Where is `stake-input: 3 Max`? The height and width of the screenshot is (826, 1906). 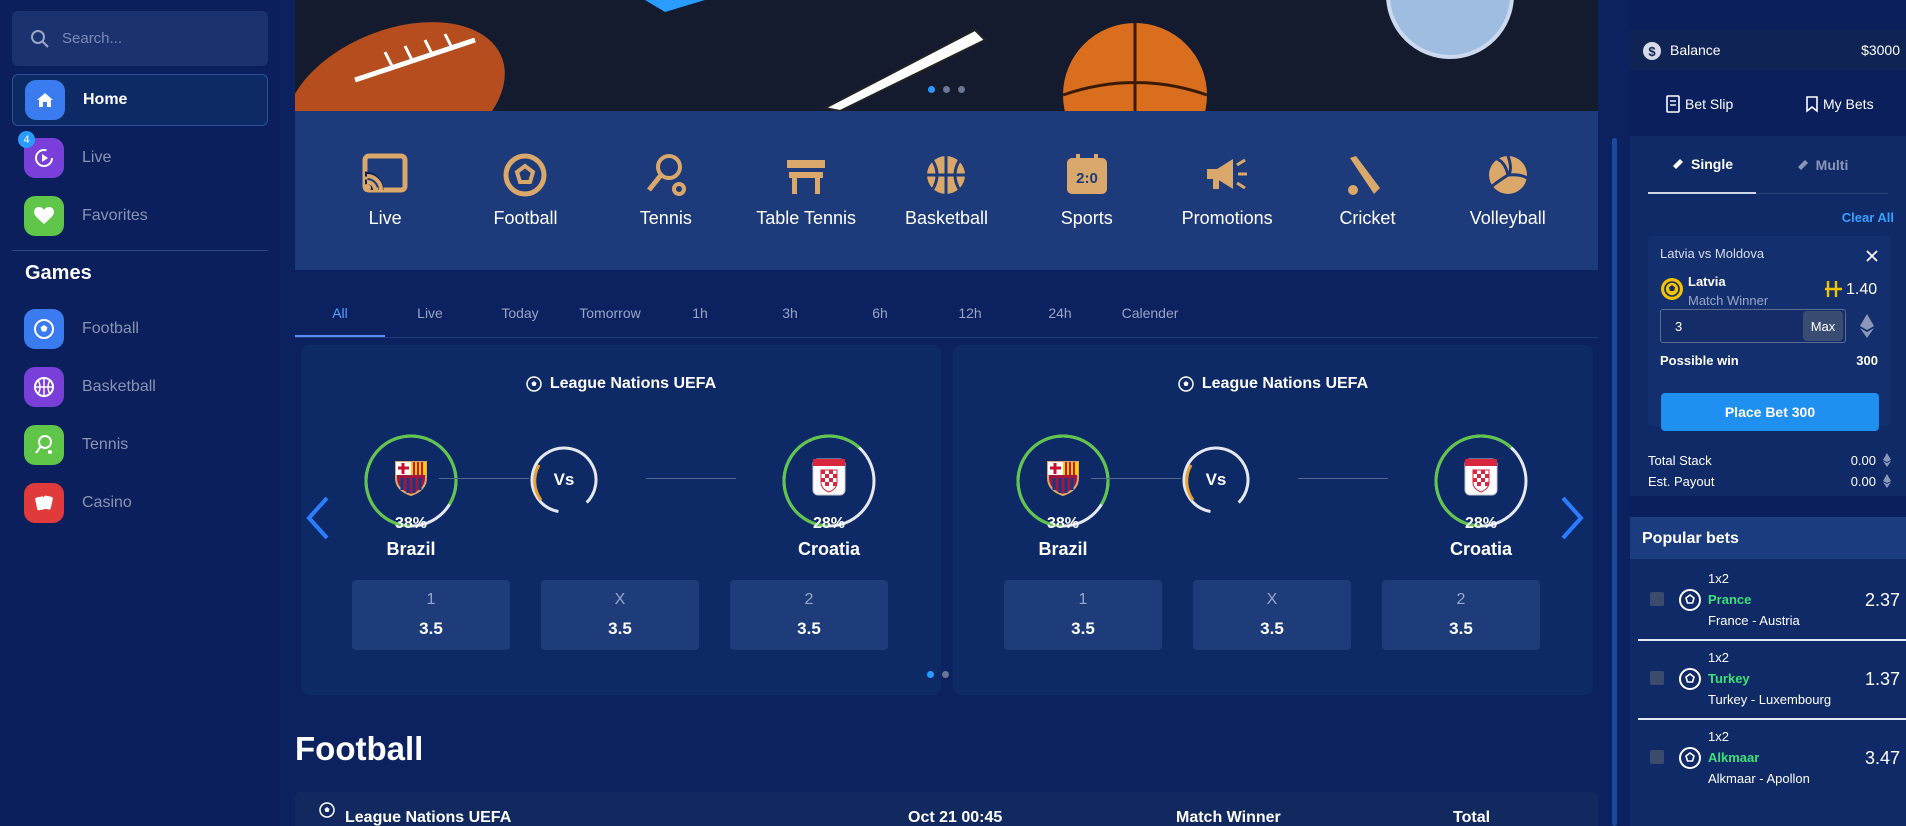
stake-input: 3 Max is located at coordinates (1753, 326).